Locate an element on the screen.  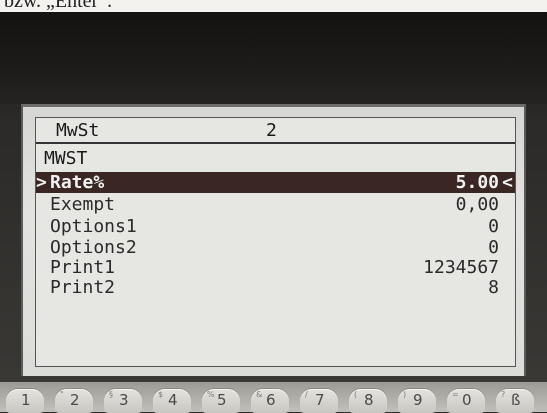
menu-header: MwSt 2 is located at coordinates (275, 131).